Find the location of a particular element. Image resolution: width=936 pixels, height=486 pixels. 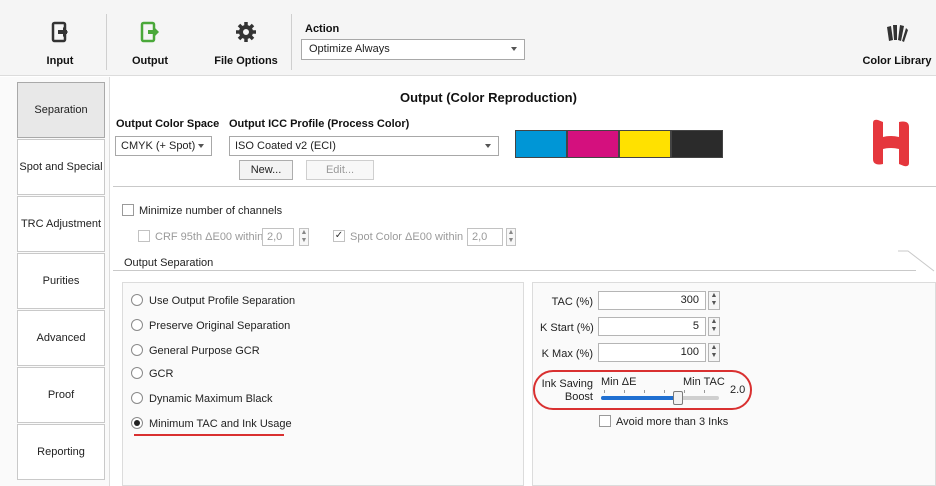

crf-checkbox is located at coordinates (144, 236).